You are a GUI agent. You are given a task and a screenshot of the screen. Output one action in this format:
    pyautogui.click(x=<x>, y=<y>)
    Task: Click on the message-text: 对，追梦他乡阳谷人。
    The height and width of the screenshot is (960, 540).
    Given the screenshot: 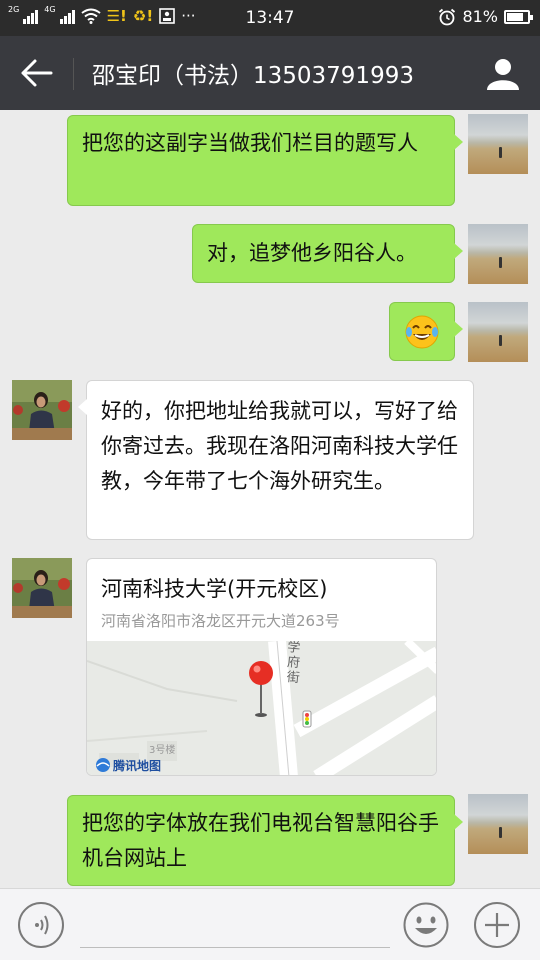 What is the action you would take?
    pyautogui.click(x=312, y=253)
    